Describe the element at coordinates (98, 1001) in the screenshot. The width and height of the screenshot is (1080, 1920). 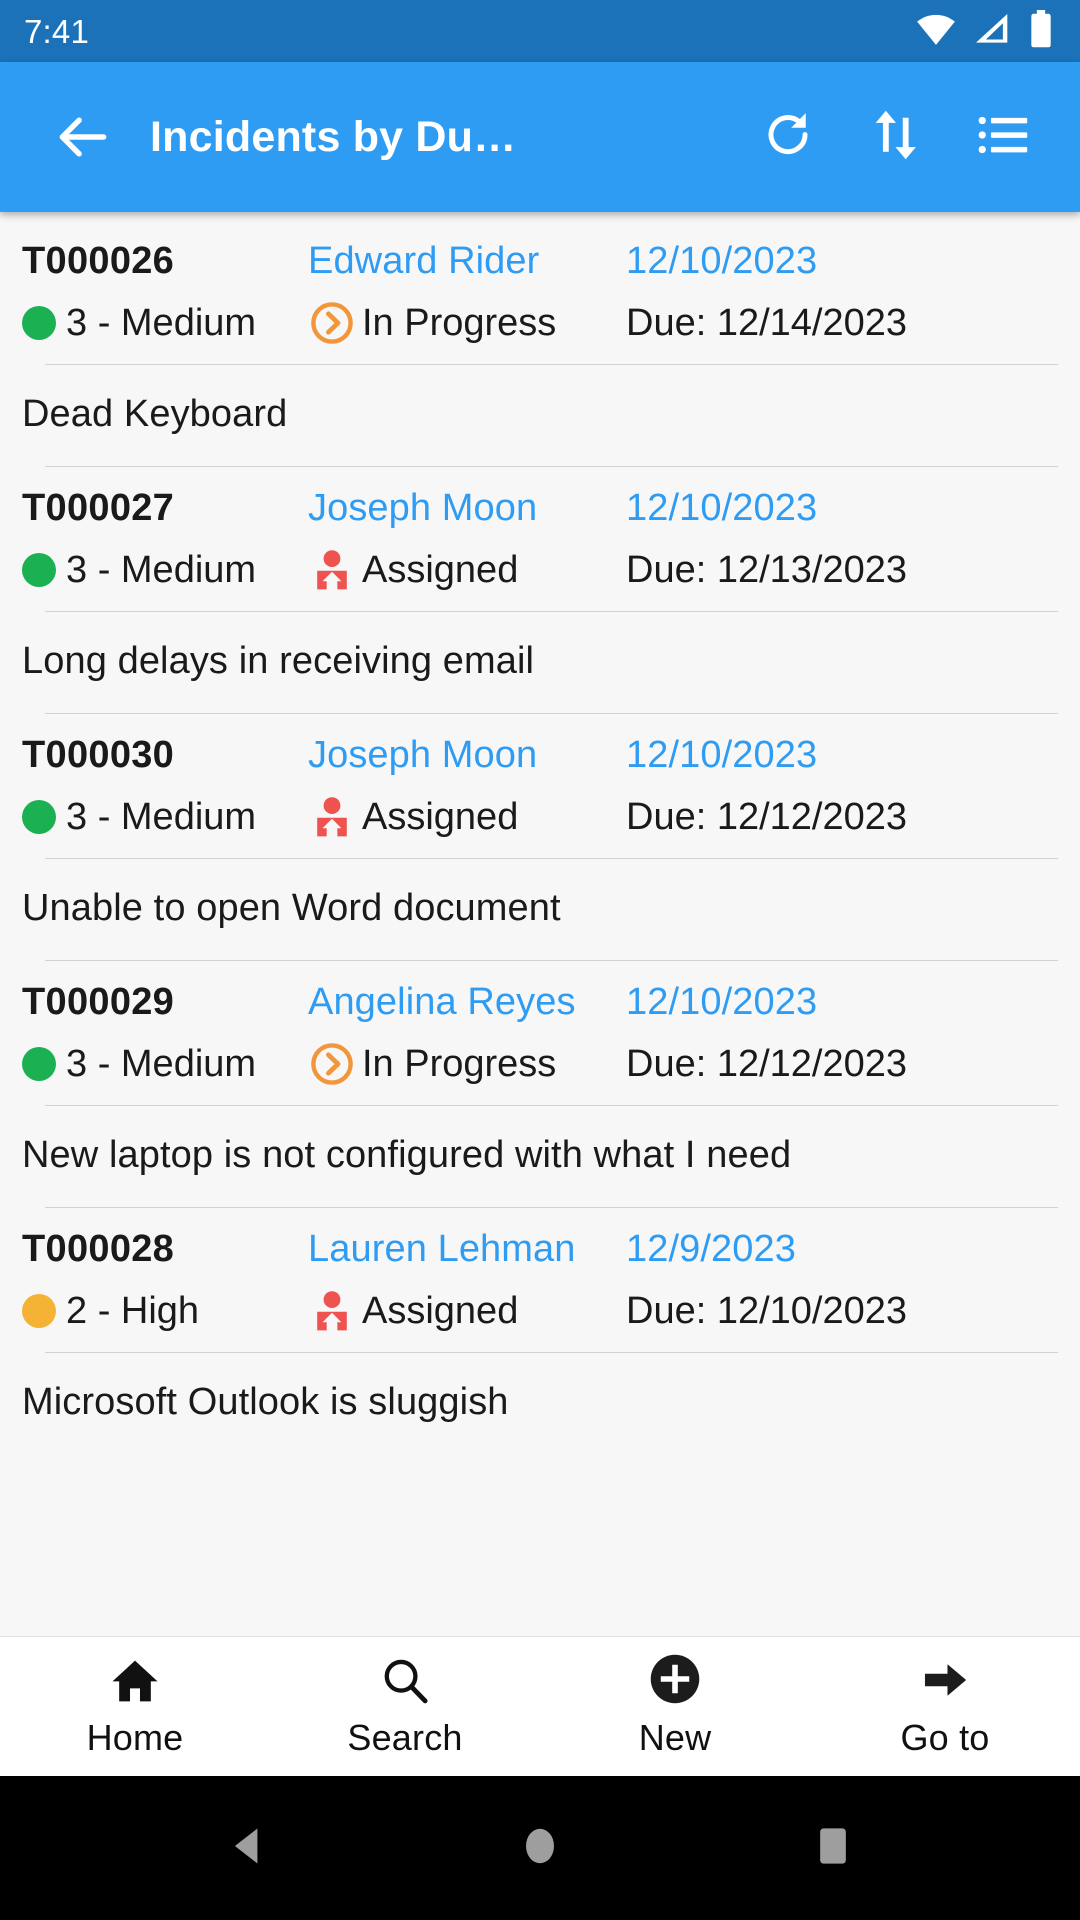
I see `ticket-id: T000029` at that location.